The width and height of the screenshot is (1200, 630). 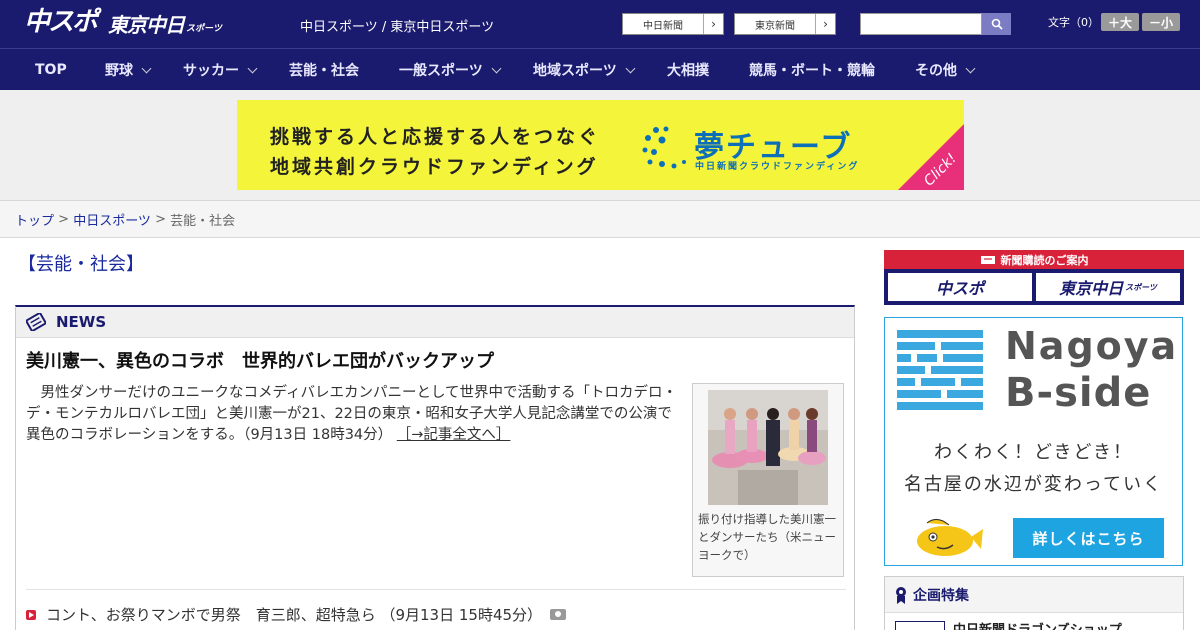 What do you see at coordinates (600, 219) in the screenshot?
I see `breadcrumb: トップ > 中日スポーツ > 芸能・社会` at bounding box center [600, 219].